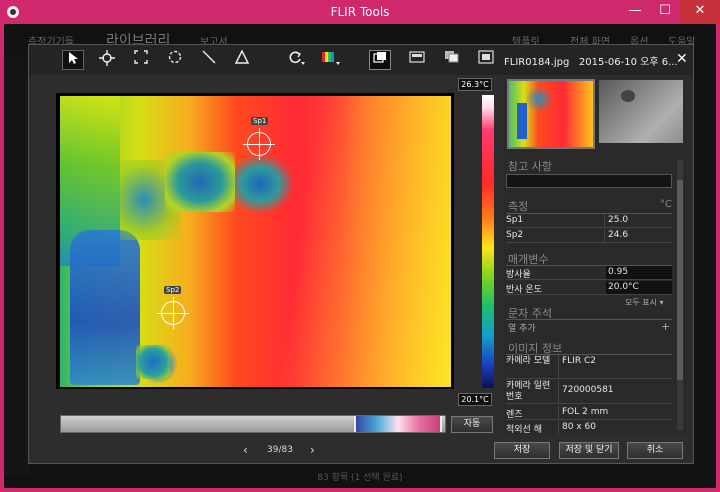 The width and height of the screenshot is (720, 492). I want to click on spot-tool-icon, so click(107, 60).